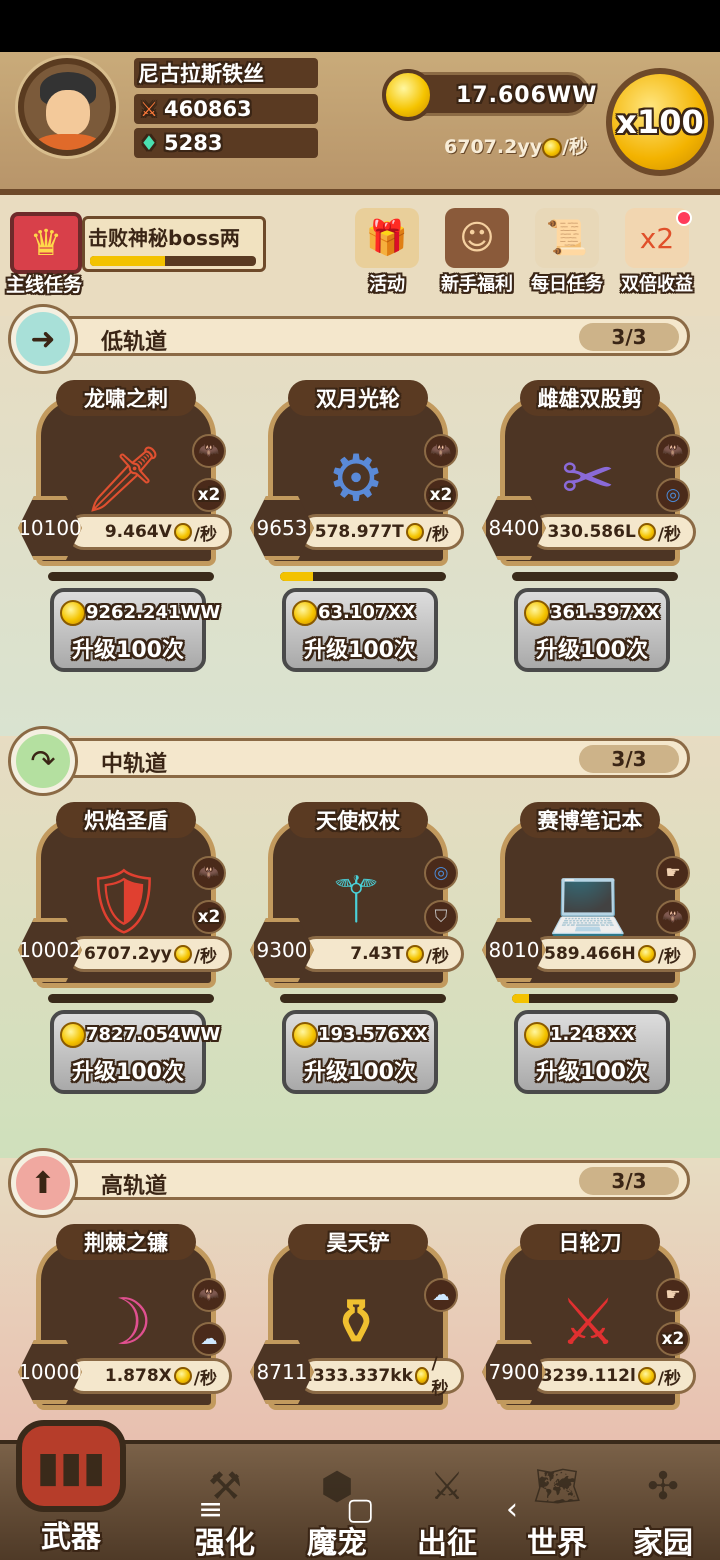  I want to click on income-rate-value: 6707.2yy, so click(493, 147).